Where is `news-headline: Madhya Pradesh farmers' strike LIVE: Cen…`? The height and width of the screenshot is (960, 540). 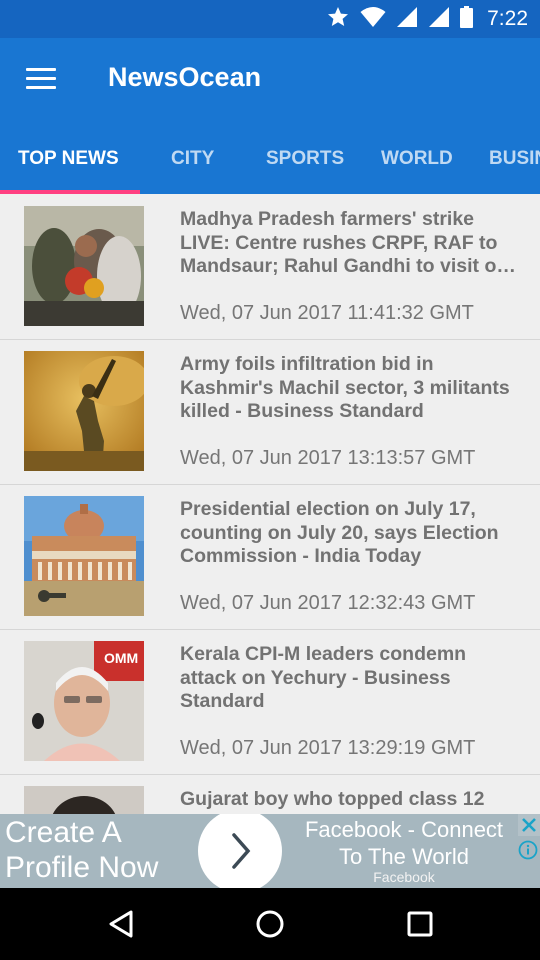
news-headline: Madhya Pradesh farmers' strike LIVE: Cen… is located at coordinates (348, 242).